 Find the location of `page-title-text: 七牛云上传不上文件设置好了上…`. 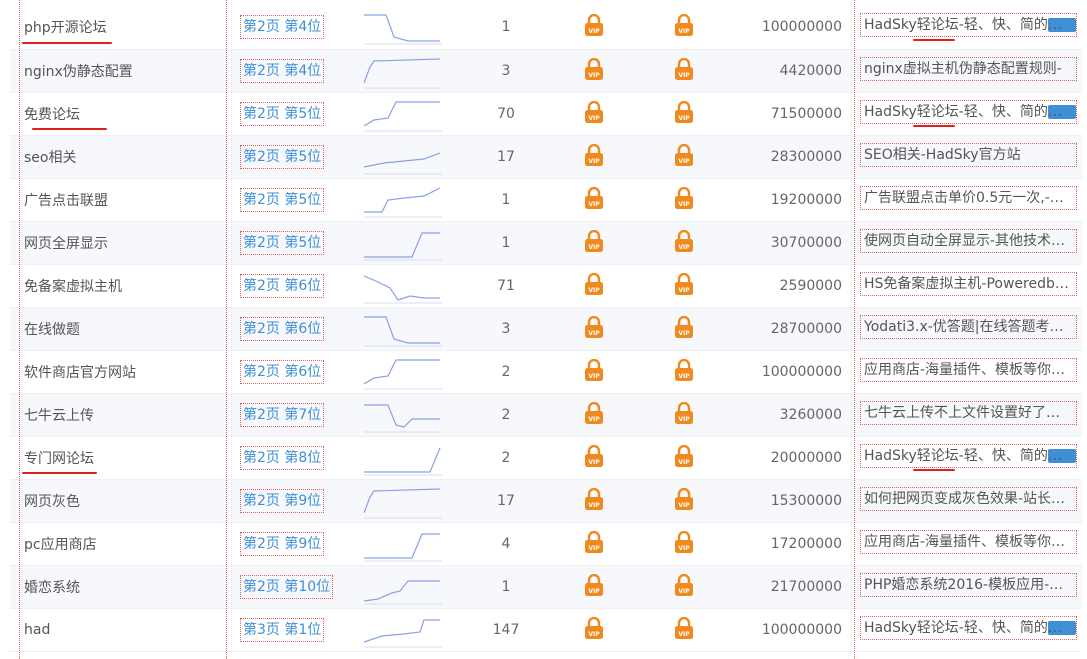

page-title-text: 七牛云上传不上文件设置好了上… is located at coordinates (969, 413).